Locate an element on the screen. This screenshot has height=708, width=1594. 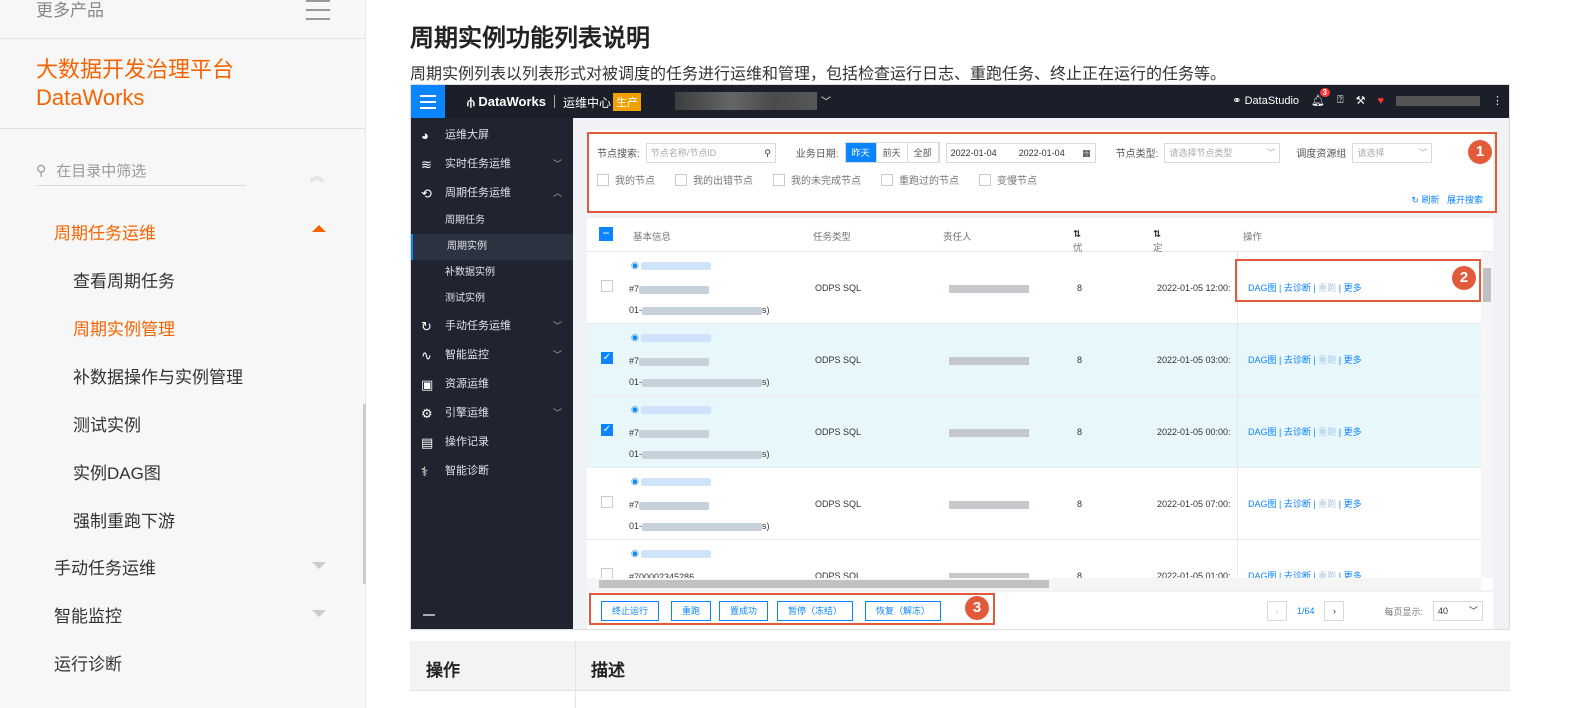
leftnav-label: 资源运维 is located at coordinates (467, 384).